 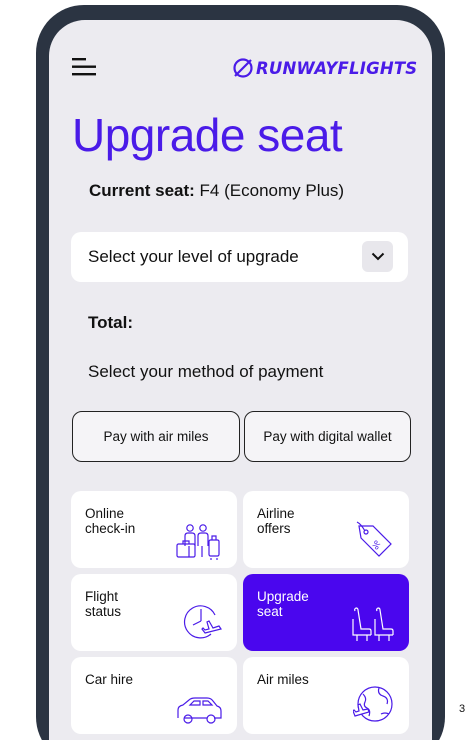 I want to click on logo-text: RUNWAYFLIGHTS, so click(x=337, y=68).